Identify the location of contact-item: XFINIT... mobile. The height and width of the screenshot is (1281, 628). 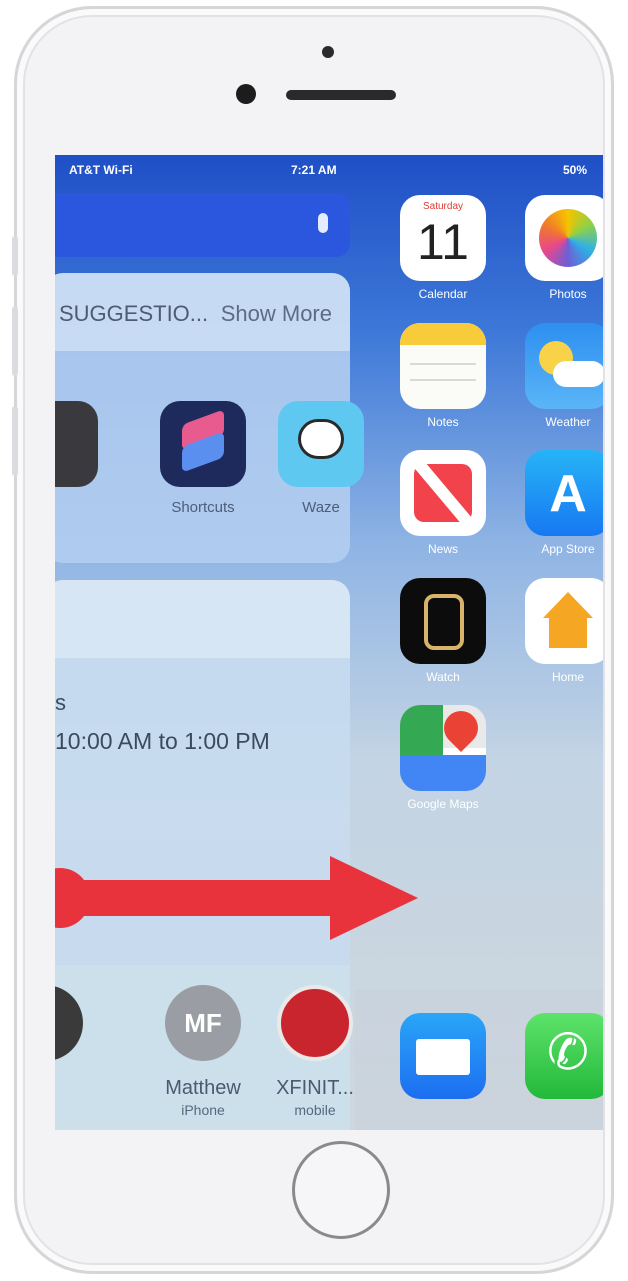
(315, 1051).